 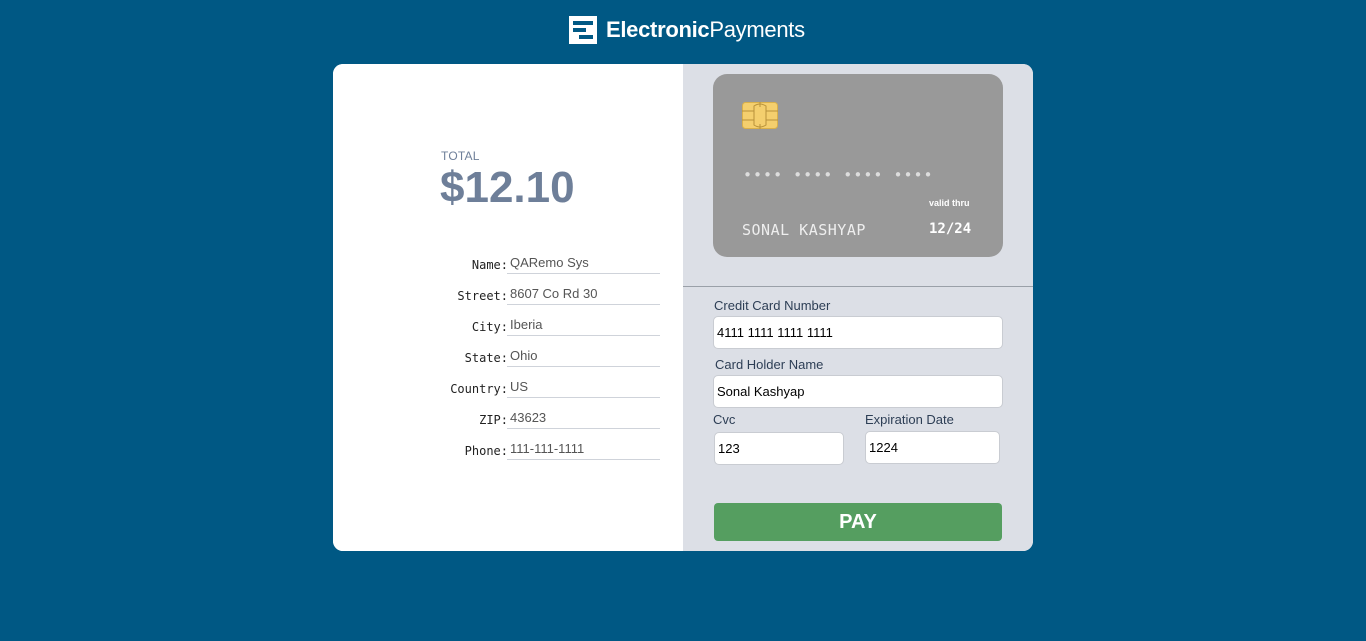 What do you see at coordinates (479, 389) in the screenshot?
I see `billing-label: Country:` at bounding box center [479, 389].